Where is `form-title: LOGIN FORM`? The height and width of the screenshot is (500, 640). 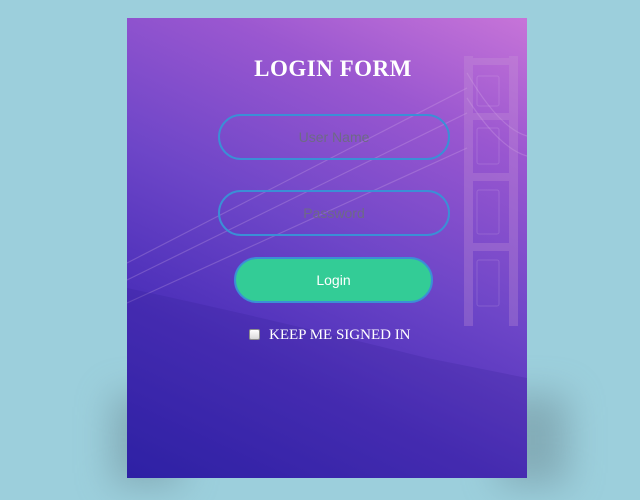 form-title: LOGIN FORM is located at coordinates (333, 68).